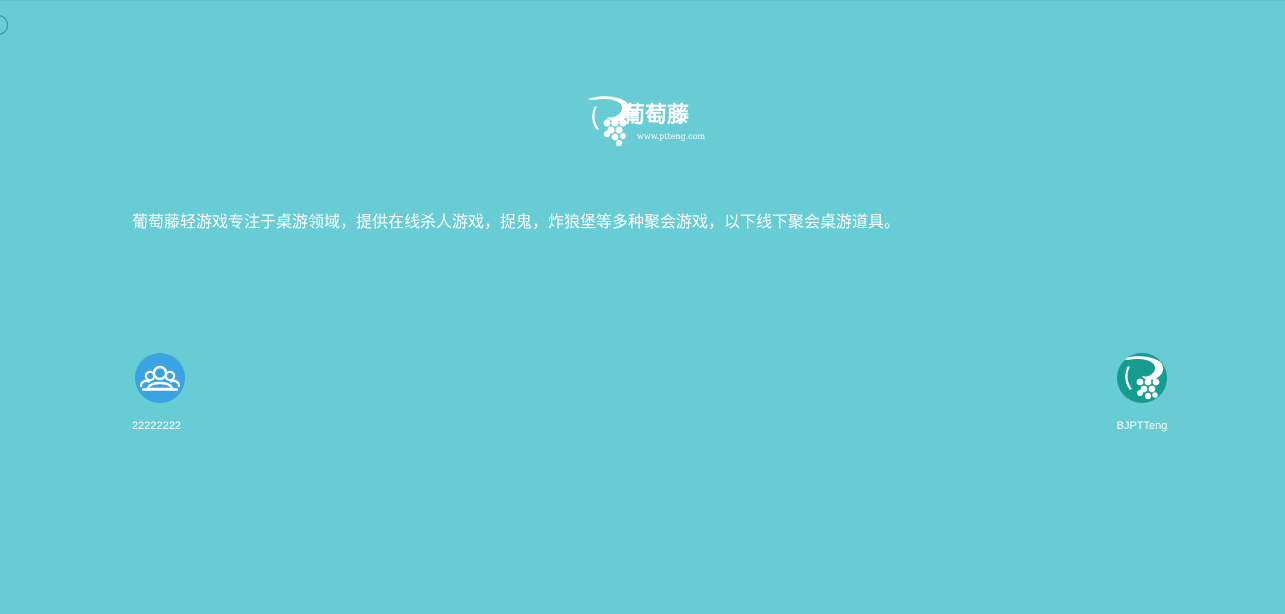  I want to click on brand-logo: 葡萄藤 www.ptteng.com, so click(655, 121).